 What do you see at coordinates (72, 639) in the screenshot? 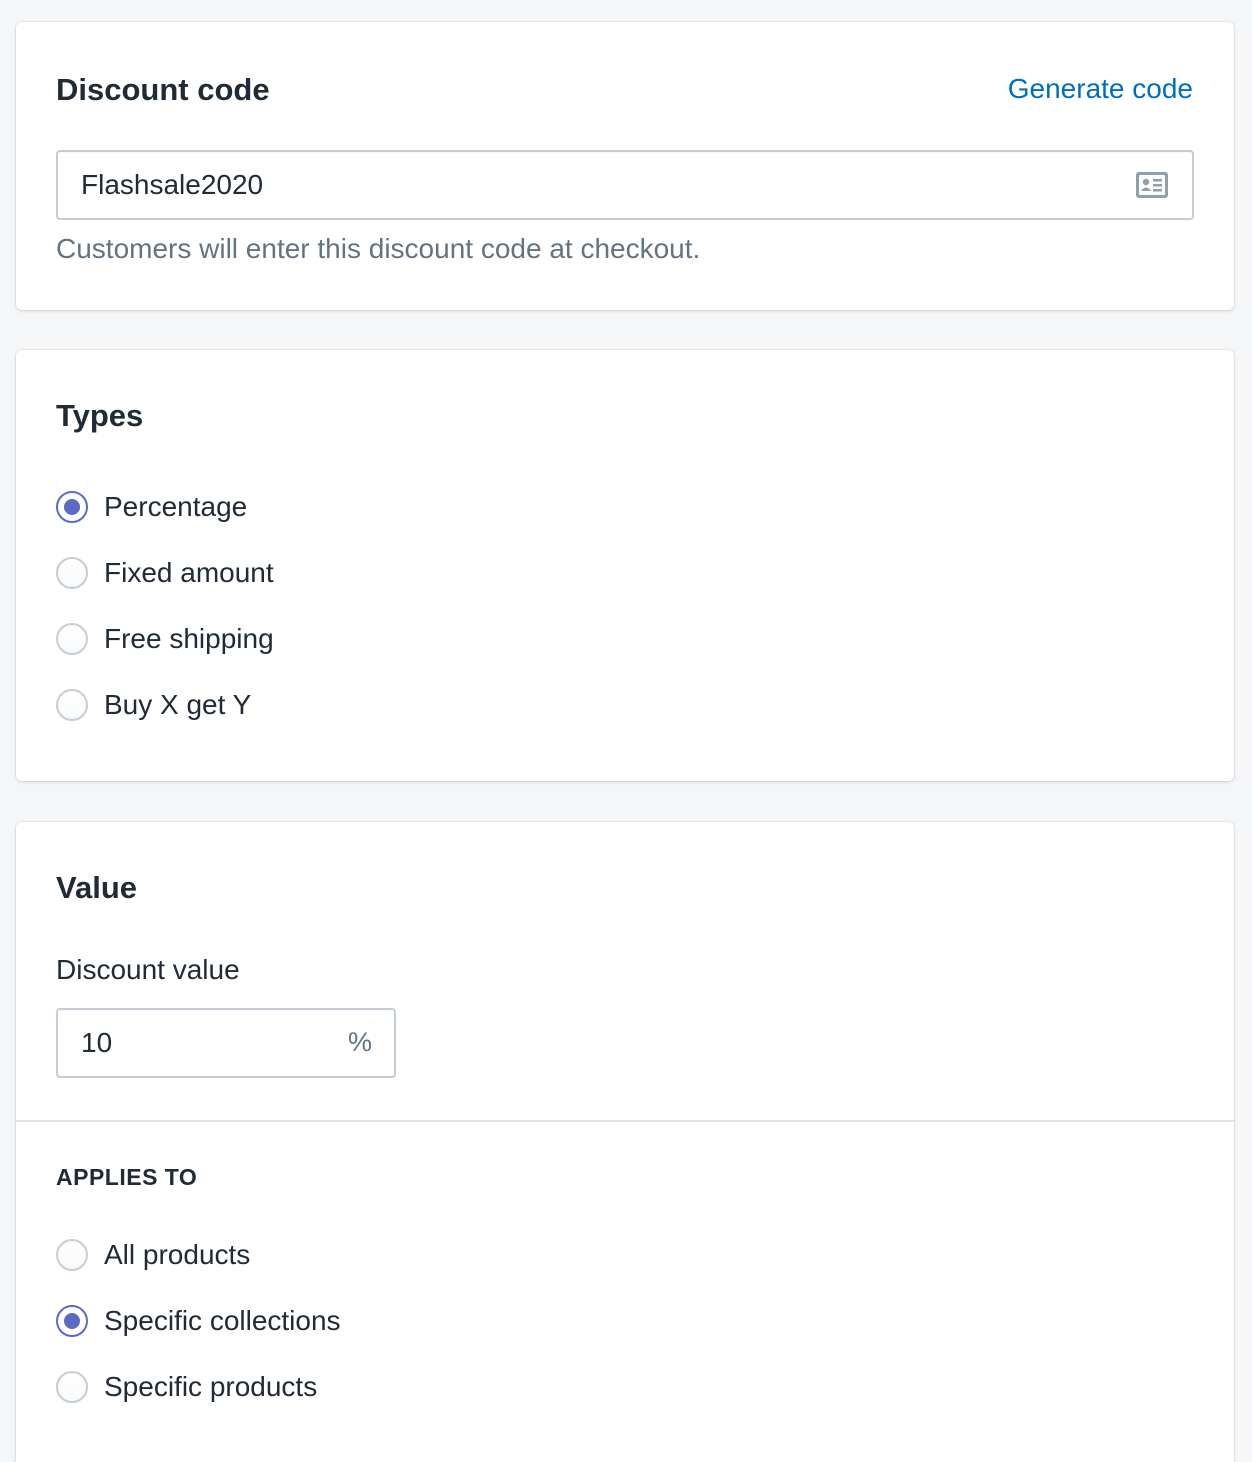
I see `radio-free-shipping` at bounding box center [72, 639].